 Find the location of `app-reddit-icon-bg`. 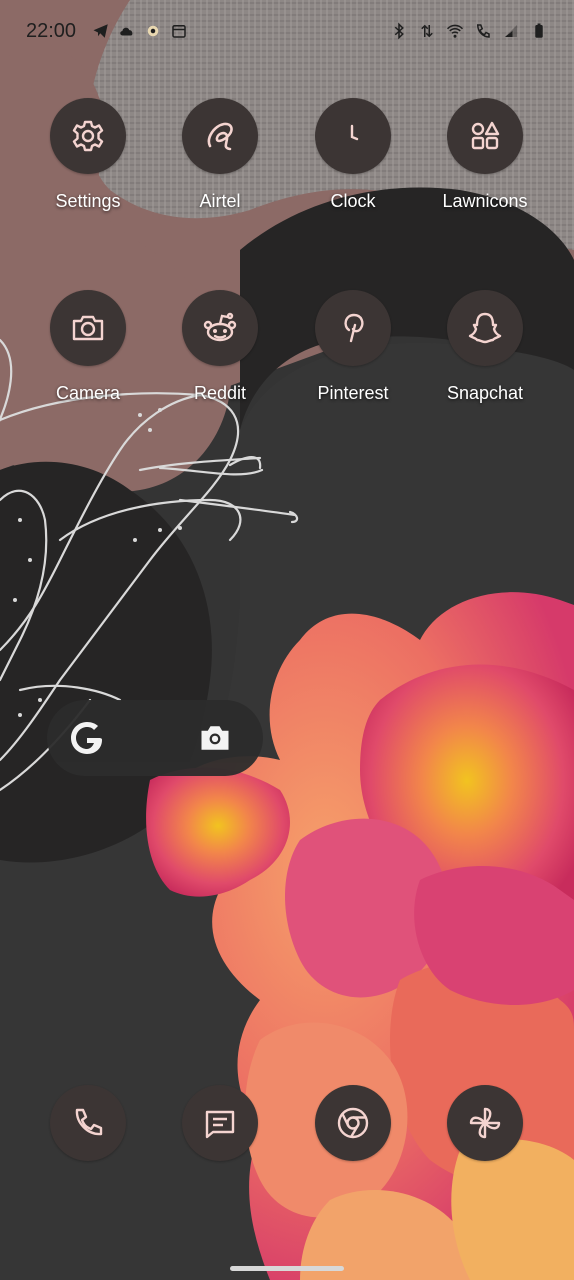

app-reddit-icon-bg is located at coordinates (220, 328).